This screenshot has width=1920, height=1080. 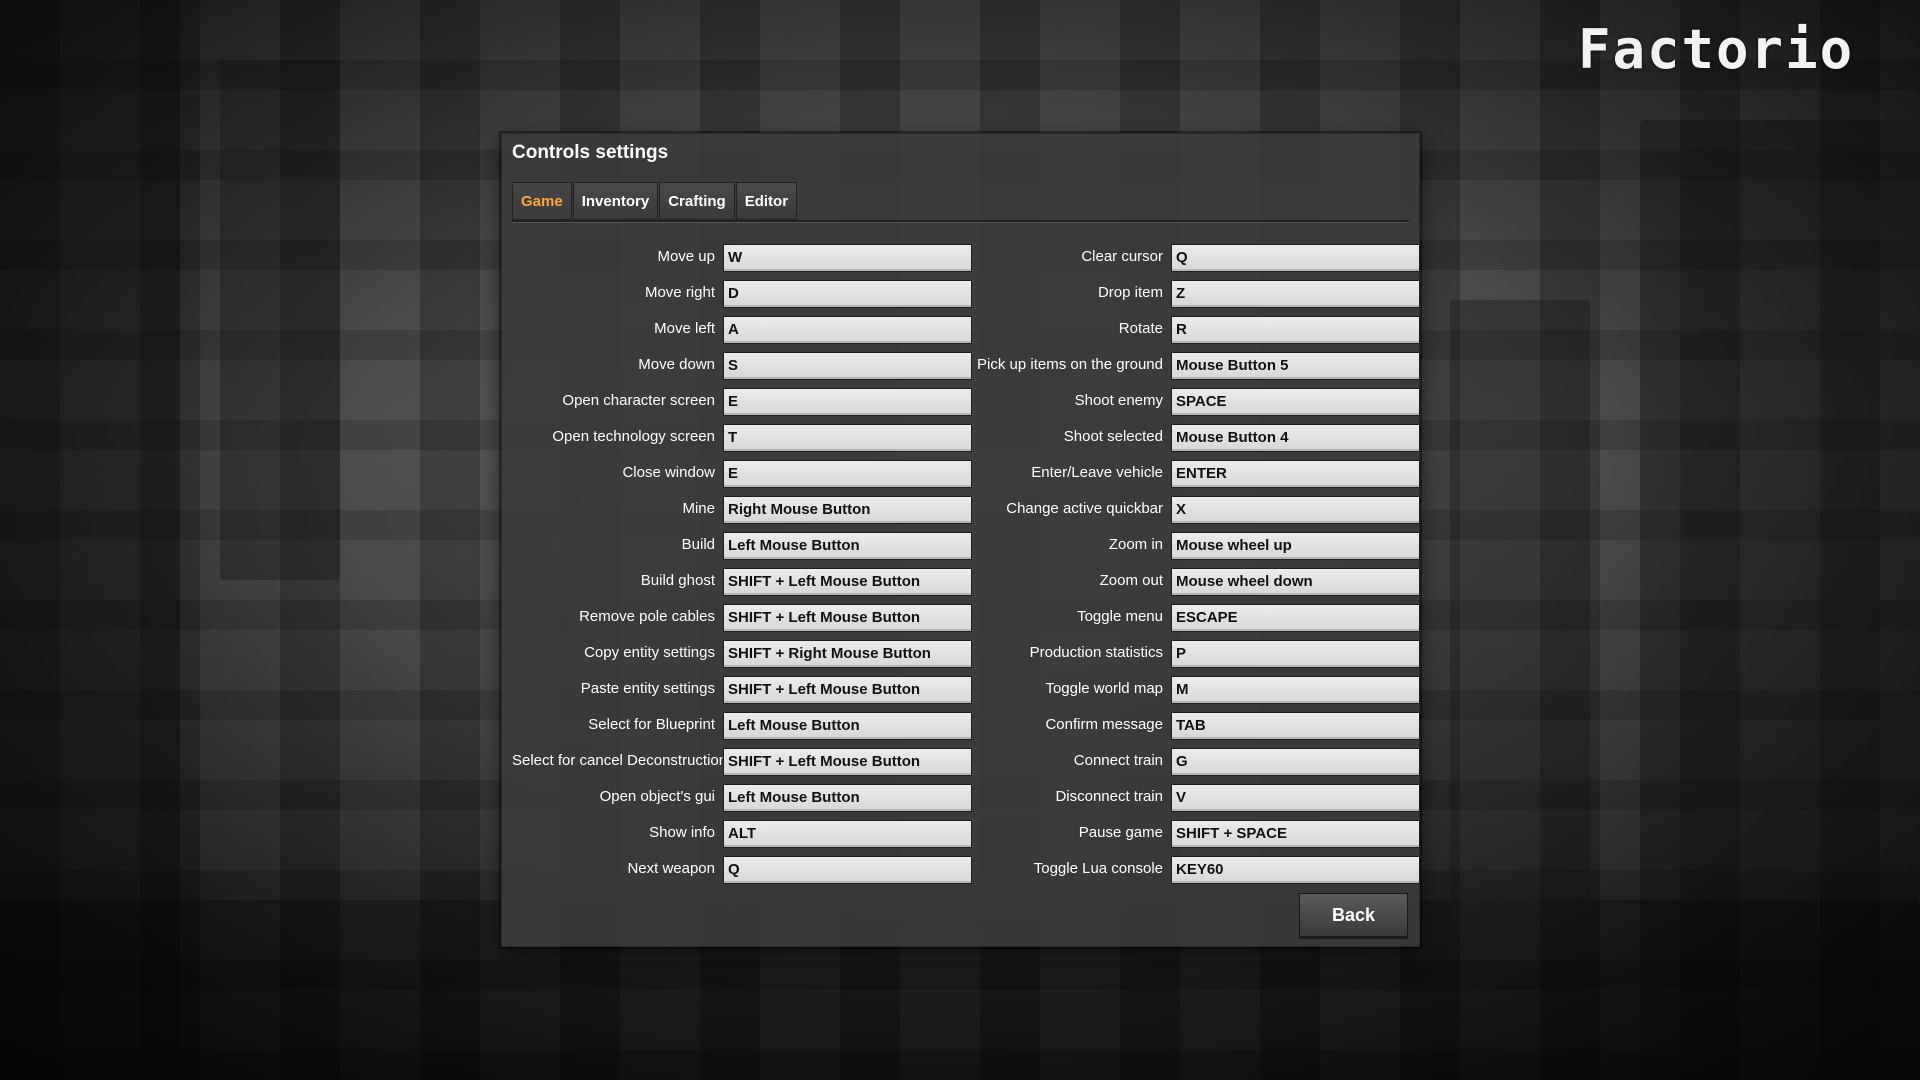 What do you see at coordinates (684, 328) in the screenshot?
I see `binding-label: Move left` at bounding box center [684, 328].